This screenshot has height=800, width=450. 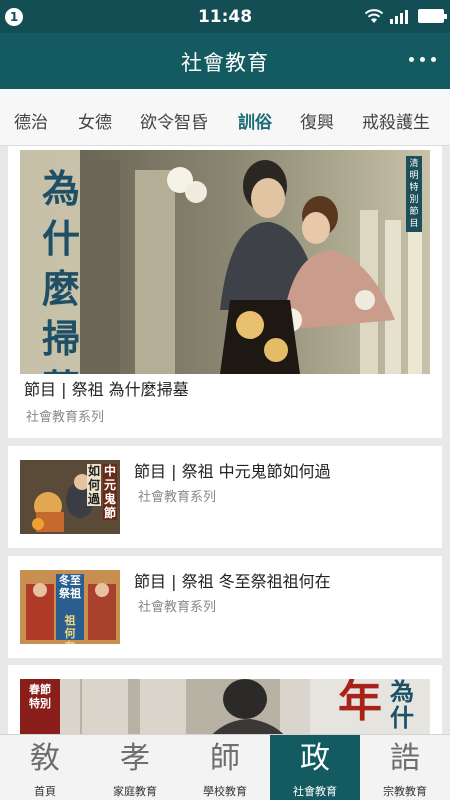 I want to click on nav-item-home: 敎 首頁, so click(x=45, y=767).